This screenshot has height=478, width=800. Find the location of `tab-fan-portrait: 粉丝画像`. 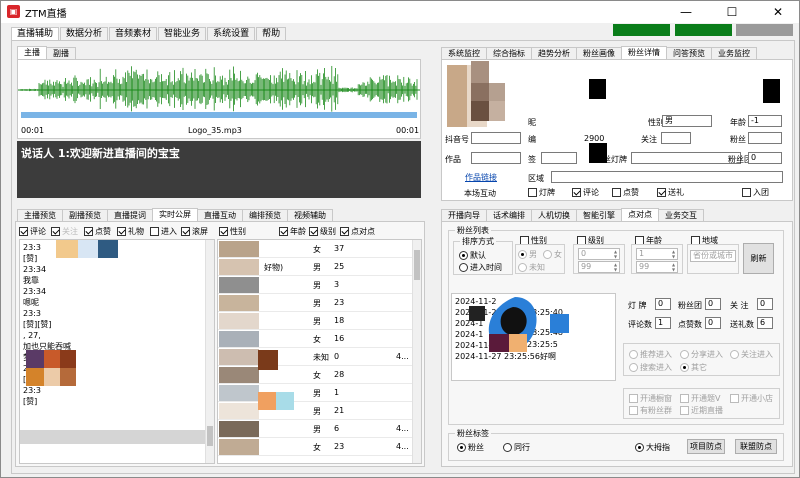

tab-fan-portrait: 粉丝画像 is located at coordinates (599, 53).